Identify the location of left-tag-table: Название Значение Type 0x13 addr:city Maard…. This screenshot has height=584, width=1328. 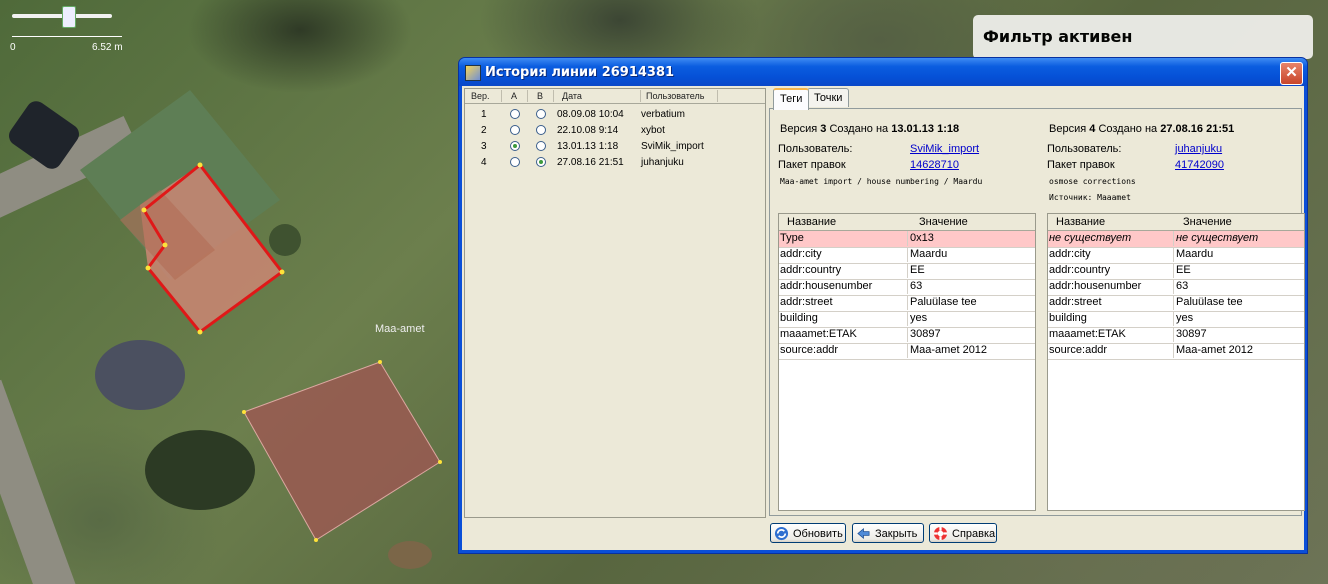
(907, 362).